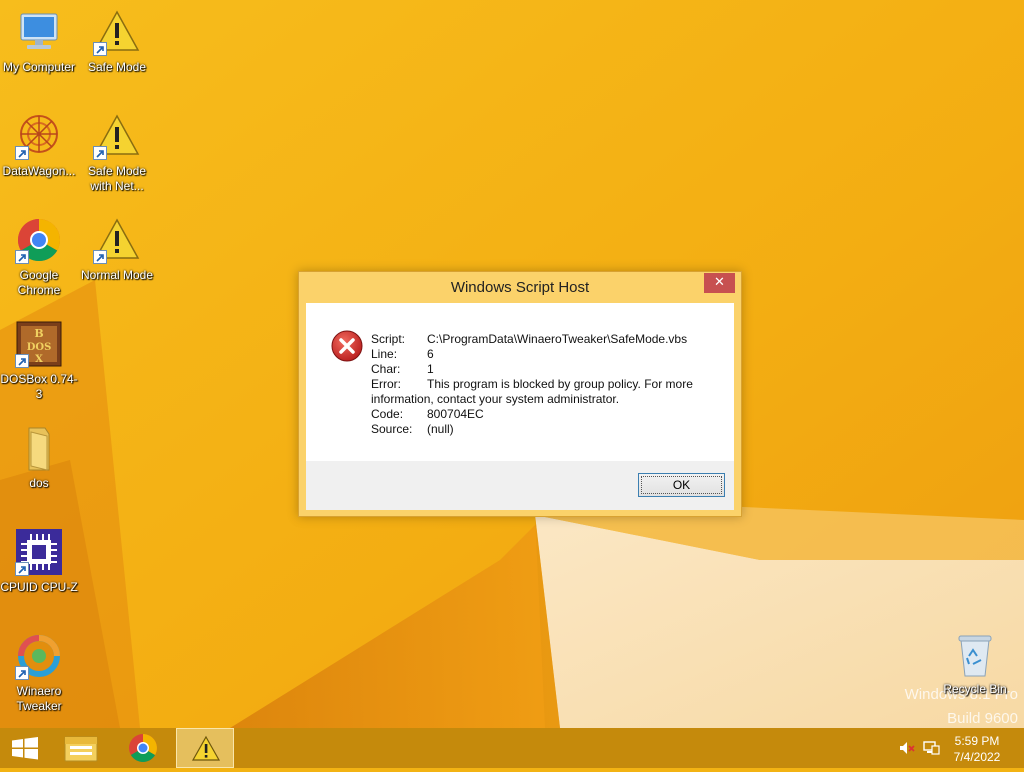 The height and width of the screenshot is (772, 1024). I want to click on desktop-icon-recycle-bin: Recycle Bin, so click(975, 663).